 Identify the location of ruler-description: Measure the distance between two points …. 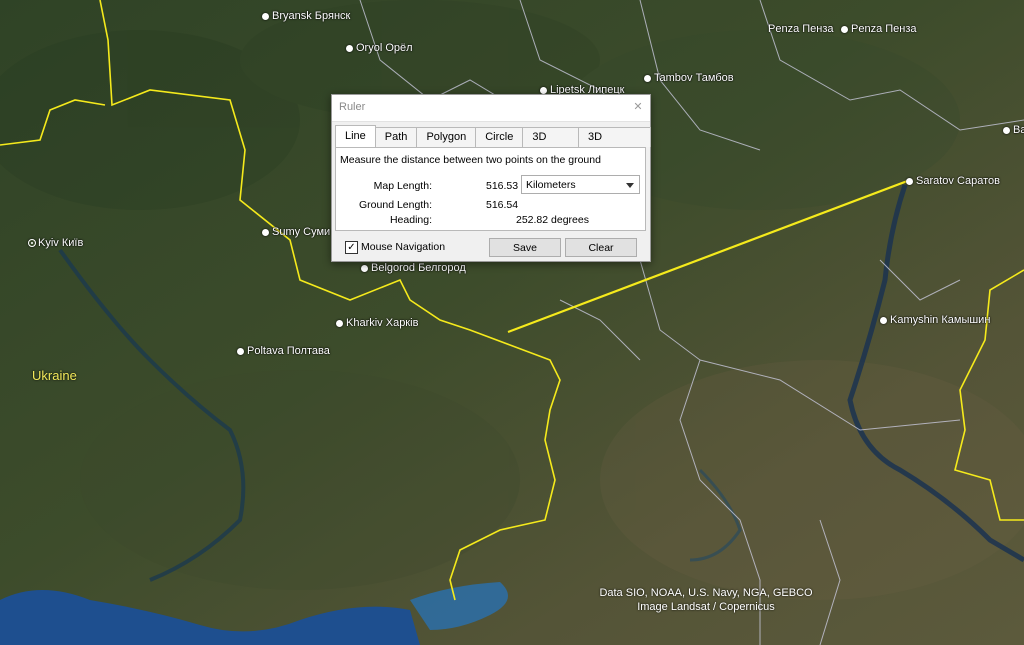
(470, 160).